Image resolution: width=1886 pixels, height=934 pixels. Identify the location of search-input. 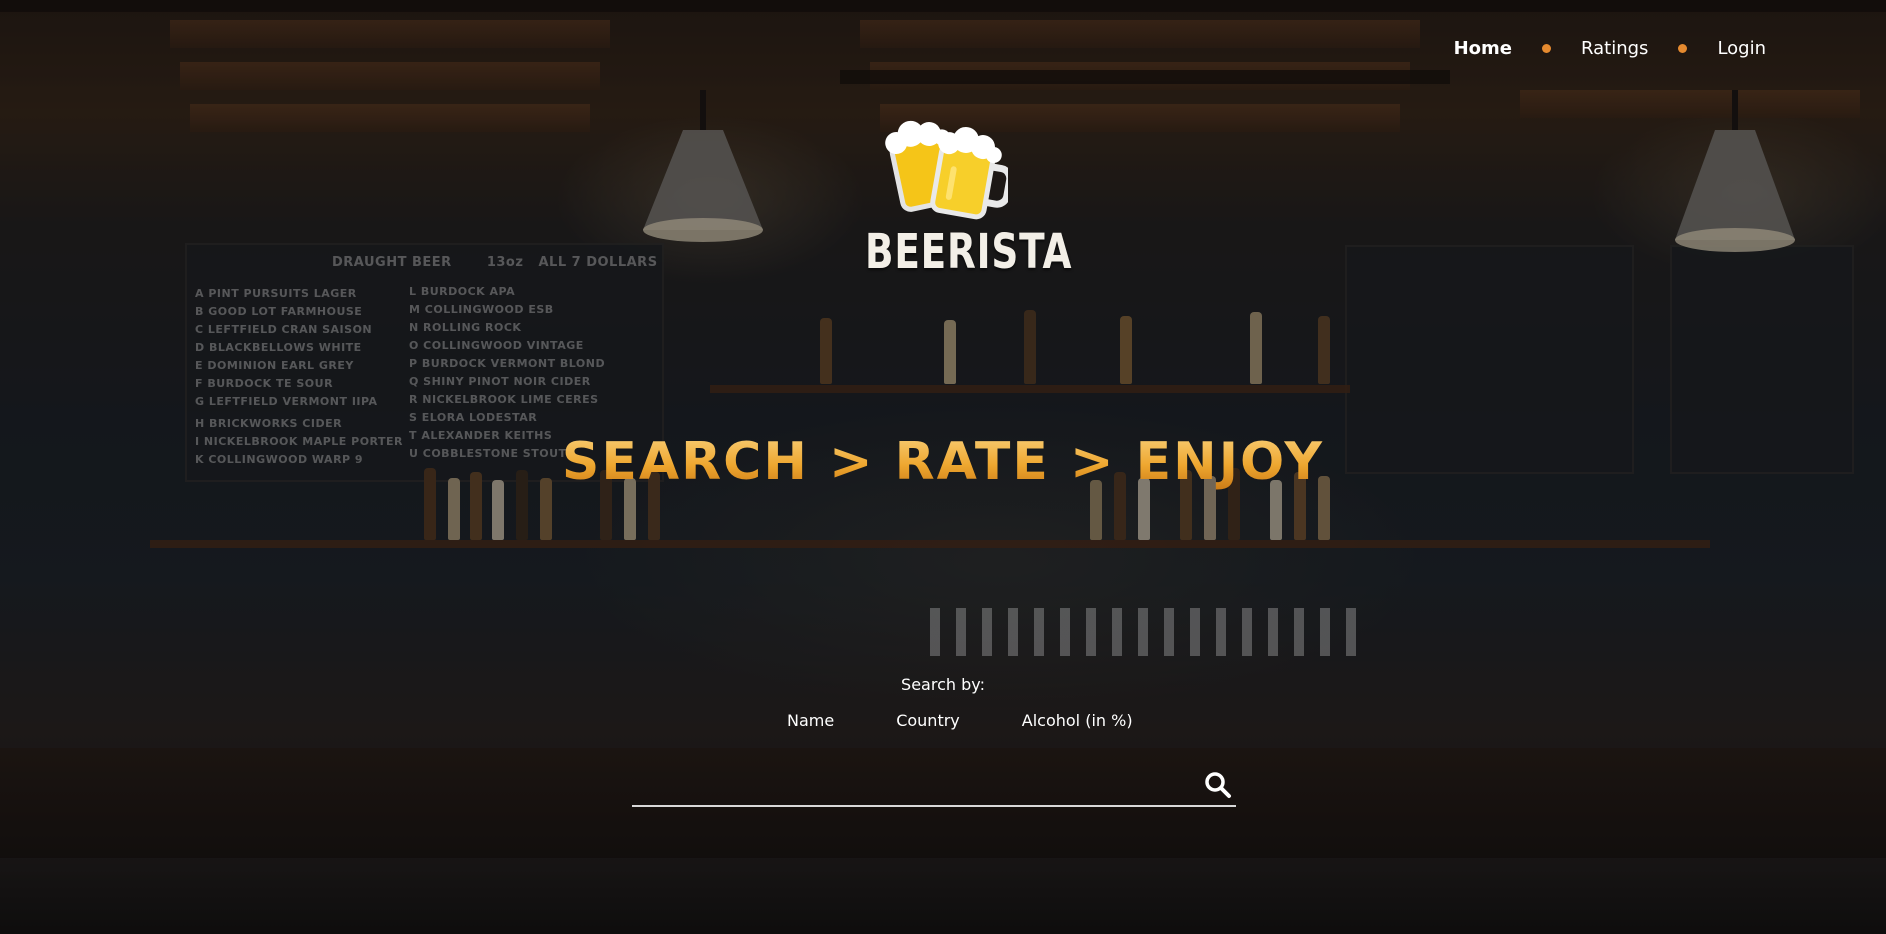
(914, 785).